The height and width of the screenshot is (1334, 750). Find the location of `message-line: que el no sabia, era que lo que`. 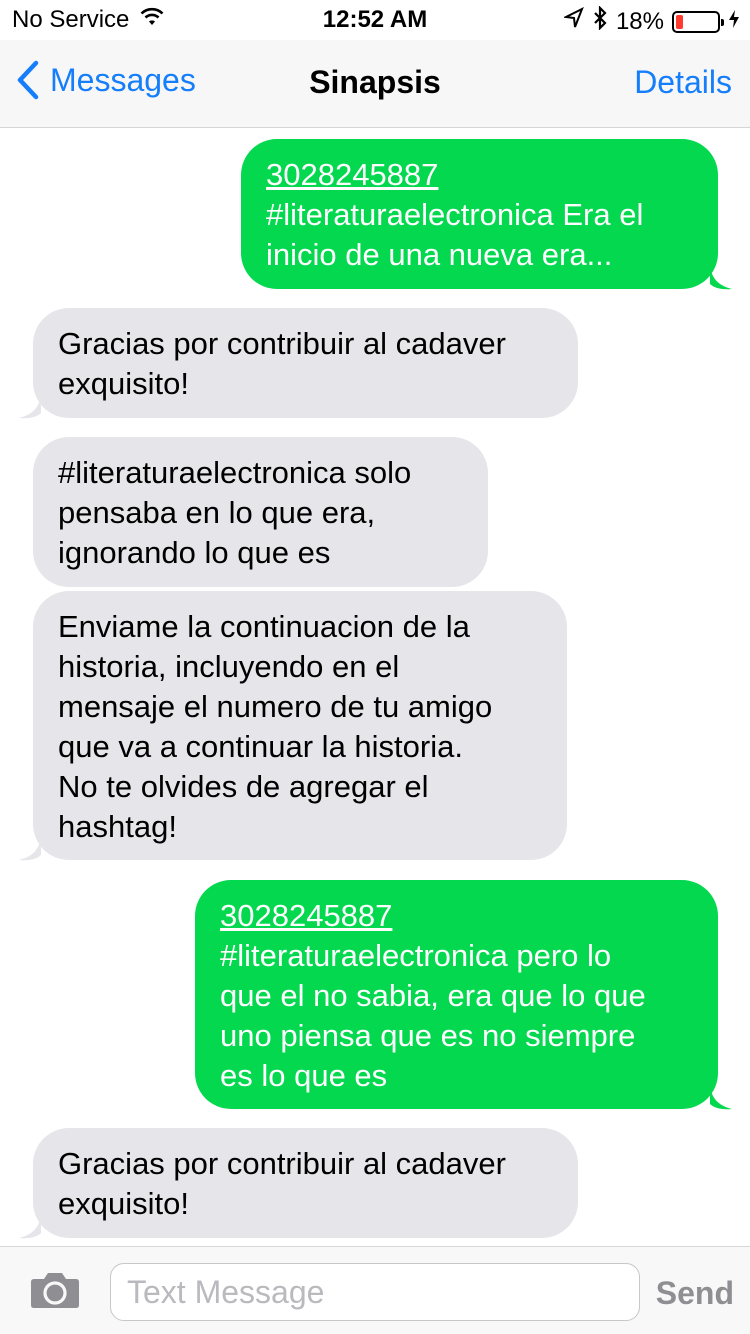

message-line: que el no sabia, era que lo que is located at coordinates (433, 995).